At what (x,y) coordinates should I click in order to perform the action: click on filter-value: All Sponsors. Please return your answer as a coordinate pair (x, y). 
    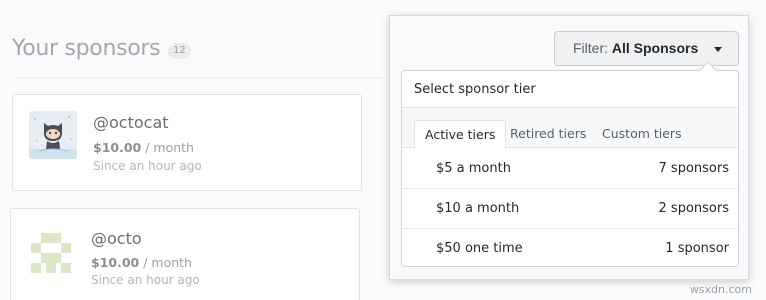
    Looking at the image, I should click on (655, 48).